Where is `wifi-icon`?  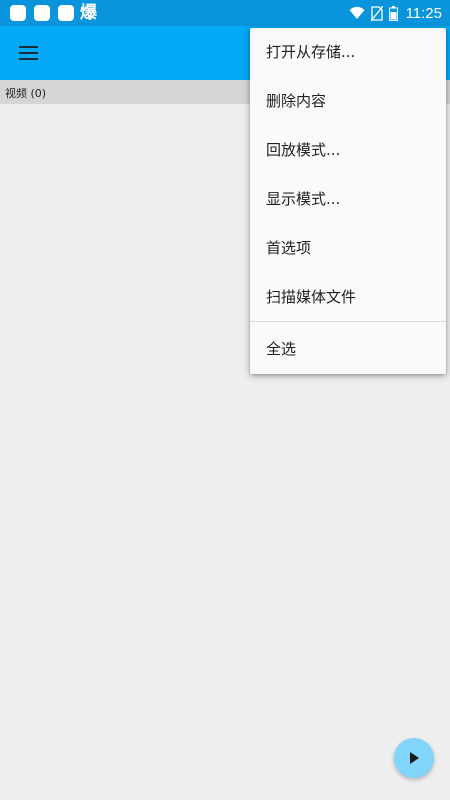 wifi-icon is located at coordinates (357, 12).